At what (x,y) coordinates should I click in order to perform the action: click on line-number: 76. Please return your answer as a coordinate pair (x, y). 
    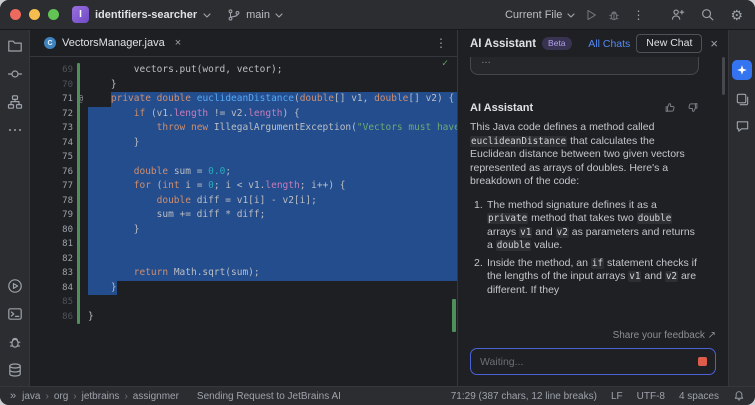
    Looking at the image, I should click on (51, 172).